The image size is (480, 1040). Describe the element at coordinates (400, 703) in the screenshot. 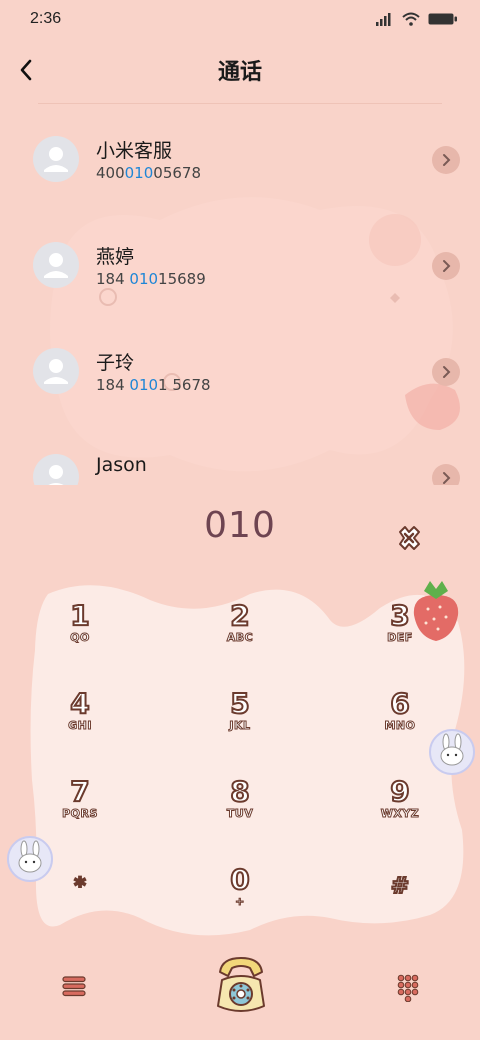

I see `key-digit: 6` at that location.